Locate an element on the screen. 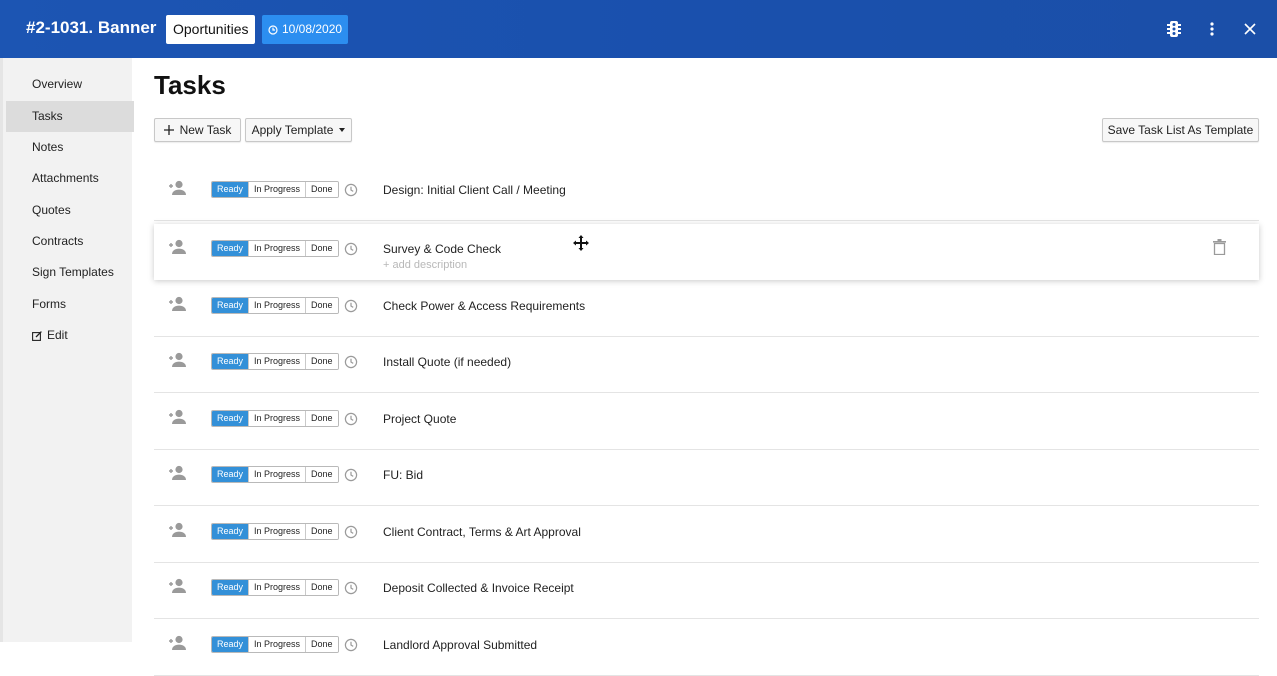 This screenshot has height=676, width=1277. date-text: 10/08/2020 is located at coordinates (312, 29).